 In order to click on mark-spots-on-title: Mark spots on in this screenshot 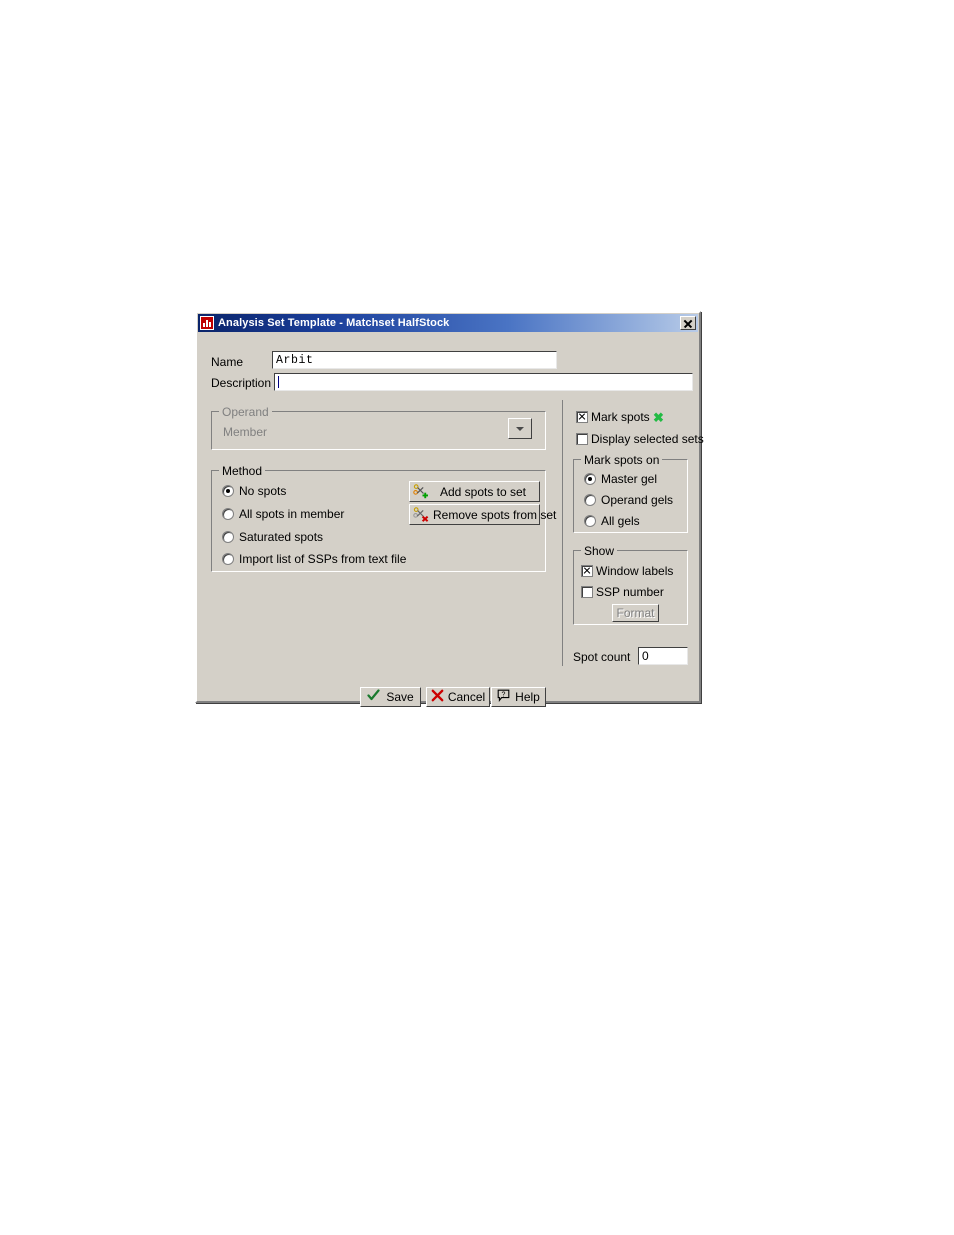, I will do `click(622, 460)`.